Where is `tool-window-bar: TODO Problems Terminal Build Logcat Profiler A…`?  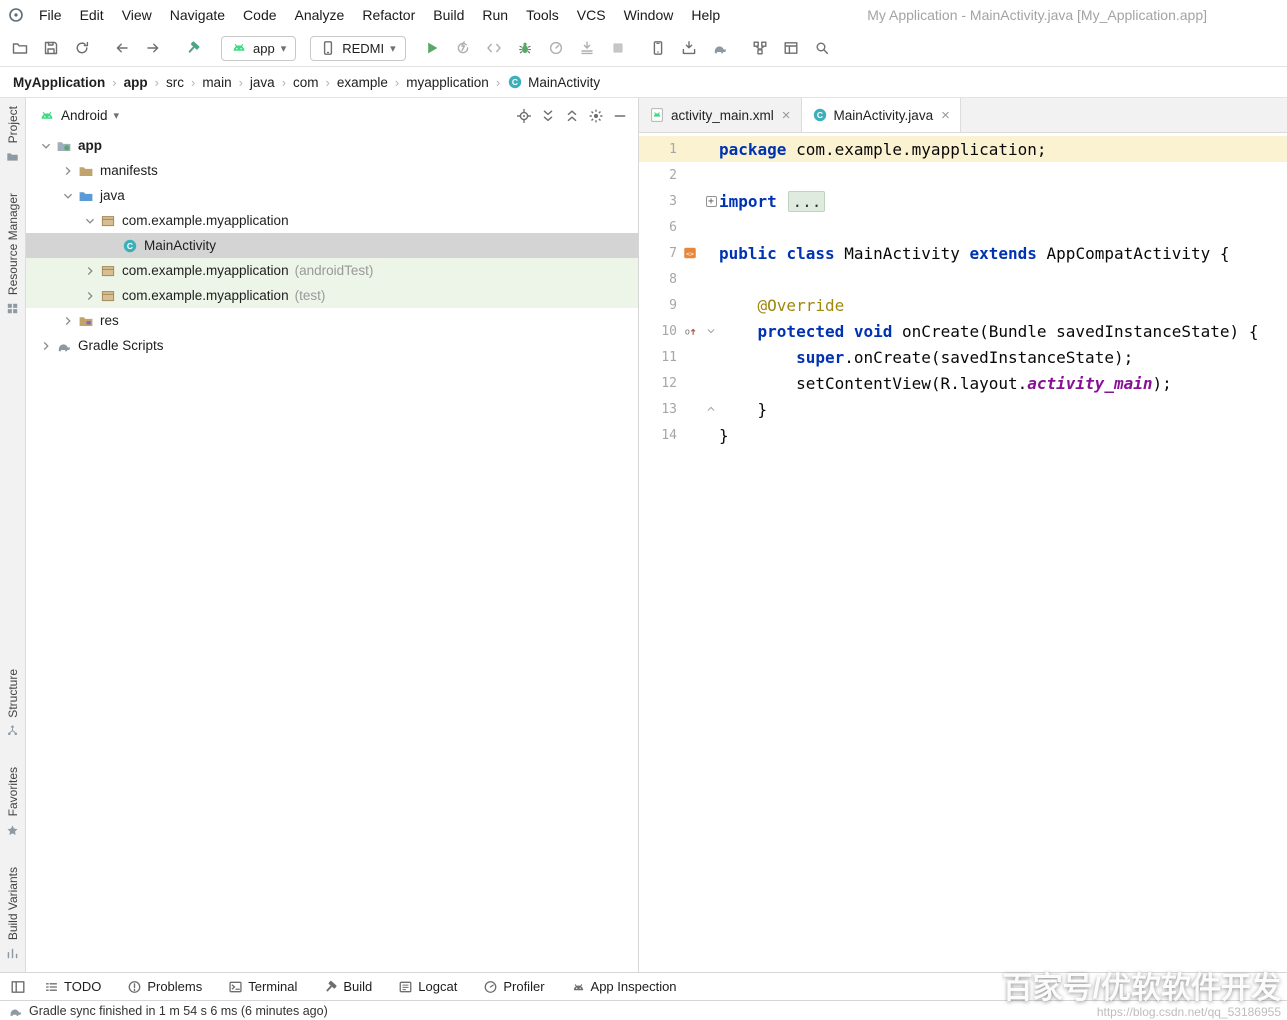
tool-window-bar: TODO Problems Terminal Build Logcat Profiler A… is located at coordinates (643, 986).